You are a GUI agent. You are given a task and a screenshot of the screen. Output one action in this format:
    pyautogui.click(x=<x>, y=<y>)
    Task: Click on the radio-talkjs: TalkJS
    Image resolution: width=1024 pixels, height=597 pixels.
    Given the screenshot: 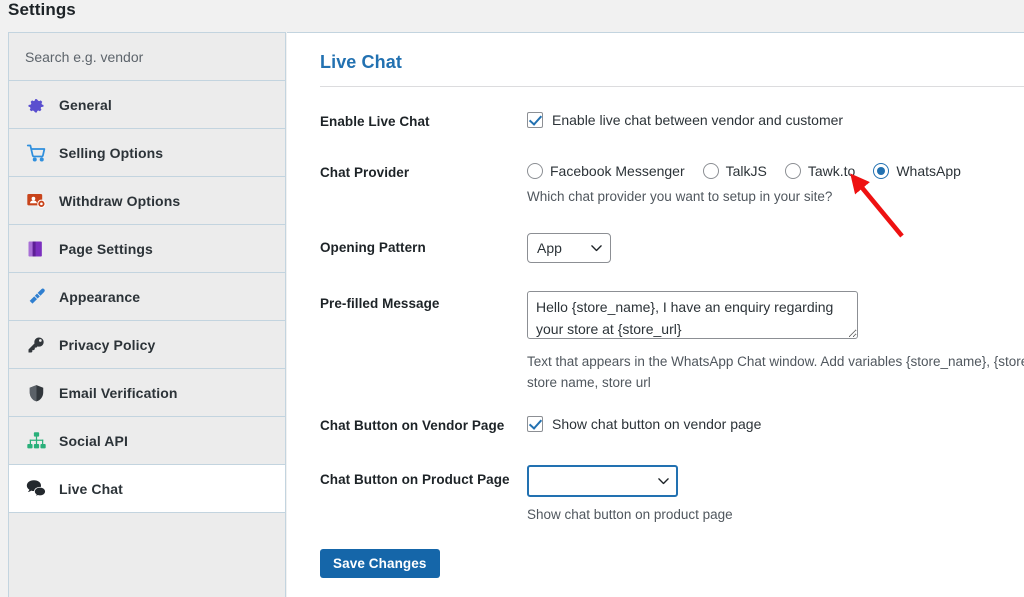 What is the action you would take?
    pyautogui.click(x=734, y=171)
    